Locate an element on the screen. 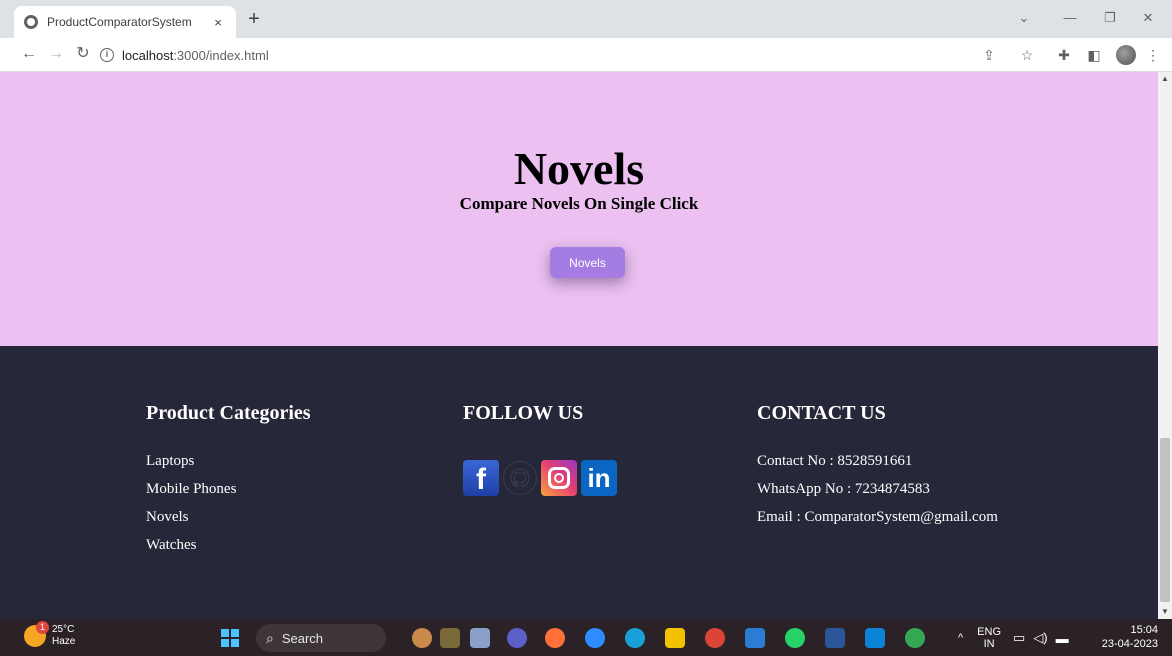  instagram-icon is located at coordinates (559, 478).